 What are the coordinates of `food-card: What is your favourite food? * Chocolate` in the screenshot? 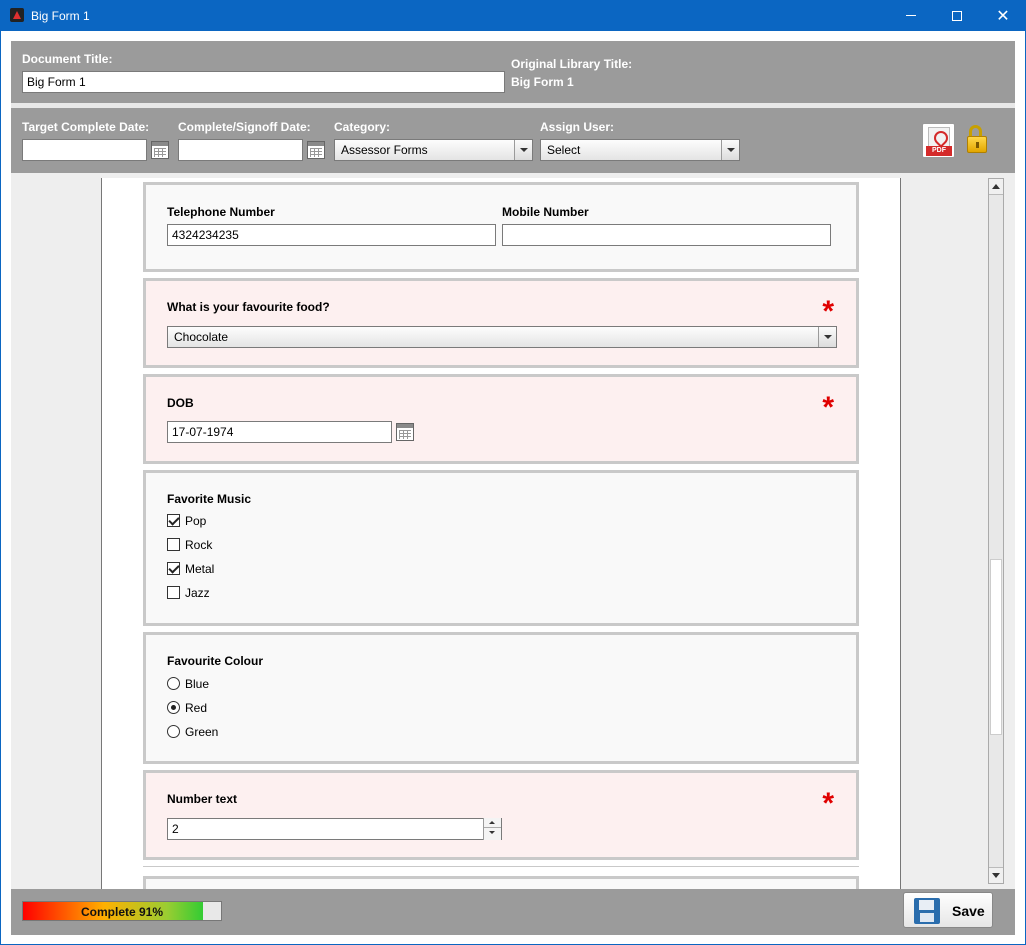 It's located at (501, 323).